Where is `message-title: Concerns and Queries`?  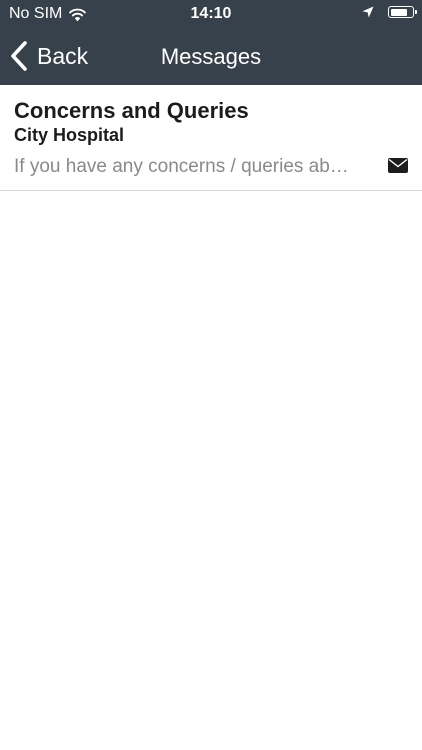
message-title: Concerns and Queries is located at coordinates (131, 110).